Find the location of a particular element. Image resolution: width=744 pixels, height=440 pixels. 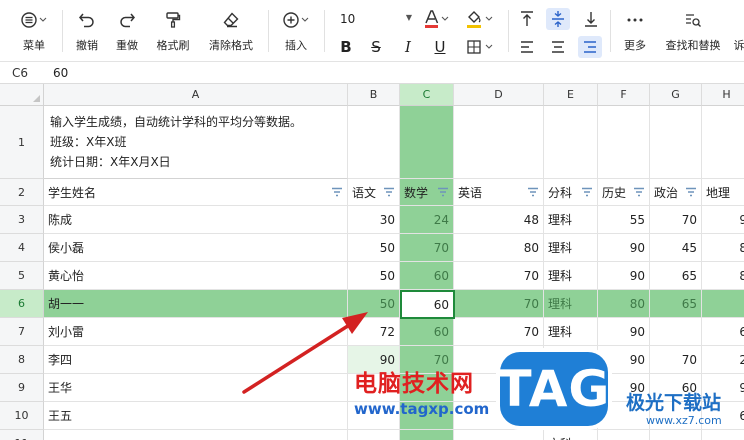

tag-logo-text: TAG is located at coordinates (554, 389).